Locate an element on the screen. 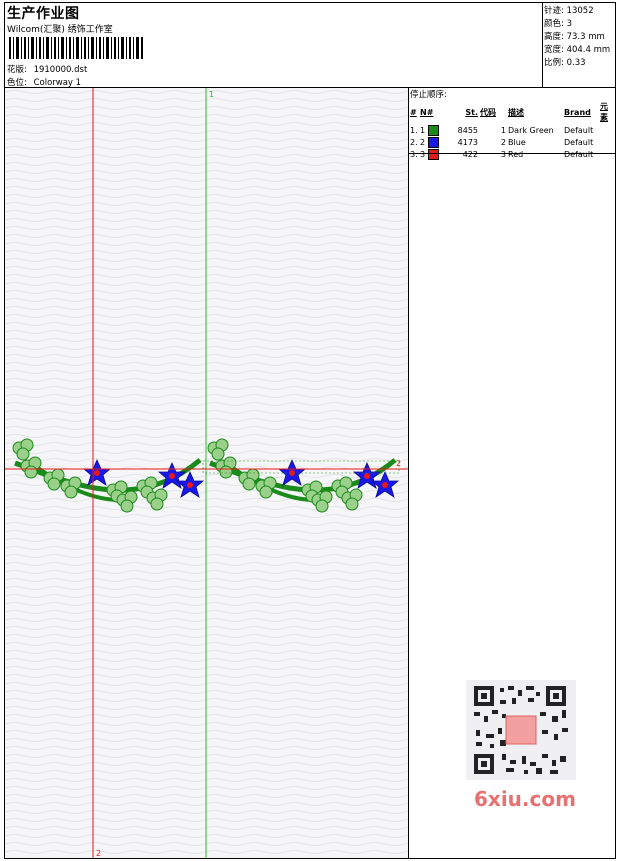  qr-code is located at coordinates (521, 730).